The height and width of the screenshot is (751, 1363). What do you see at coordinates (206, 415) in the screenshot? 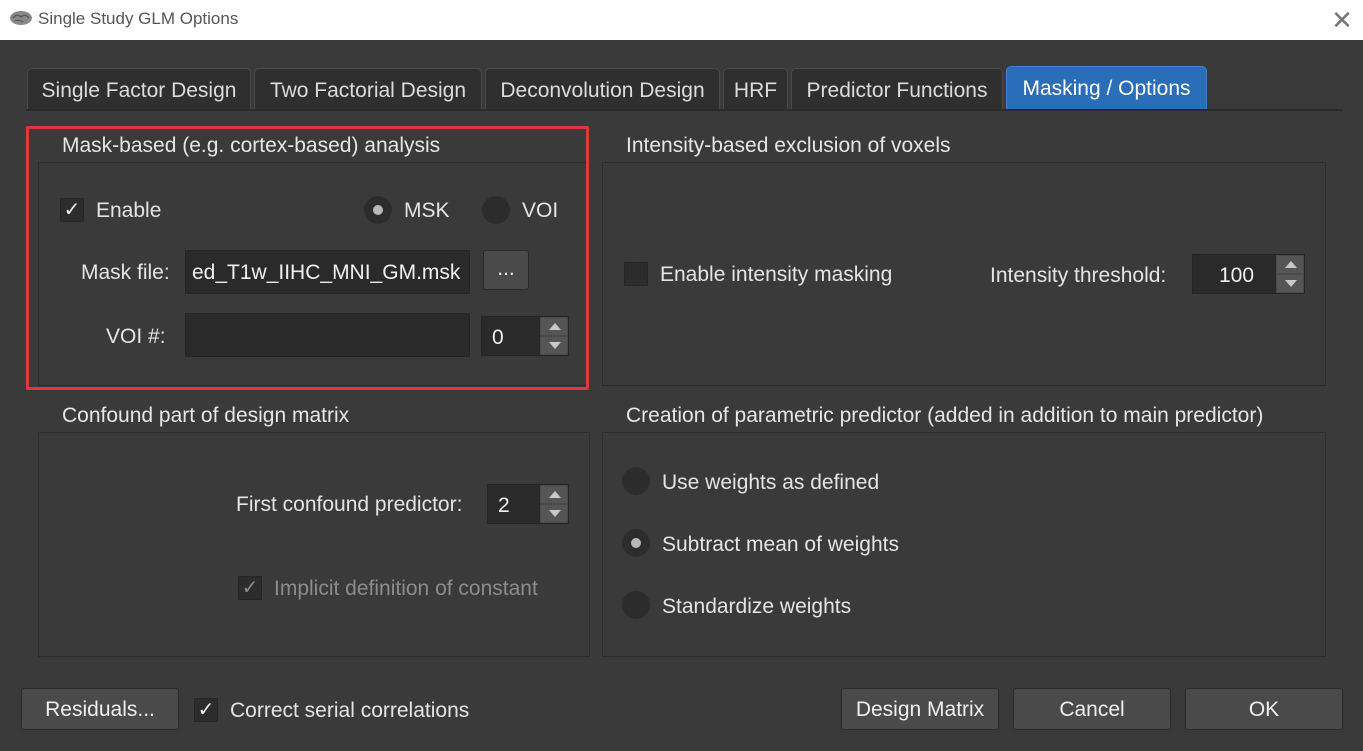
I see `confound-group-title: Confound part of design matrix` at bounding box center [206, 415].